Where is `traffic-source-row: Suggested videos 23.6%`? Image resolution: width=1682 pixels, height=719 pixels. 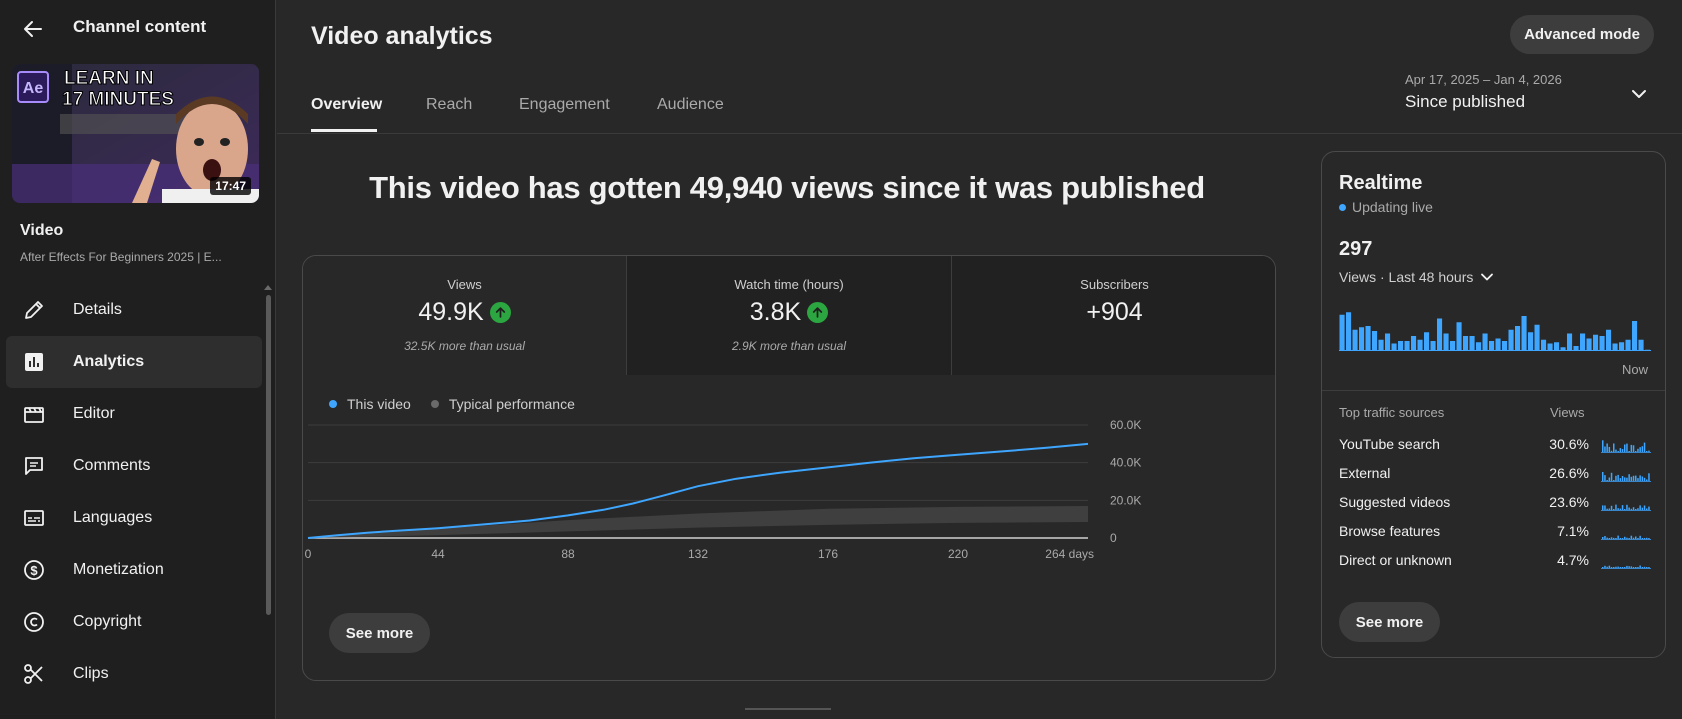
traffic-source-row: Suggested videos 23.6% is located at coordinates (1495, 502).